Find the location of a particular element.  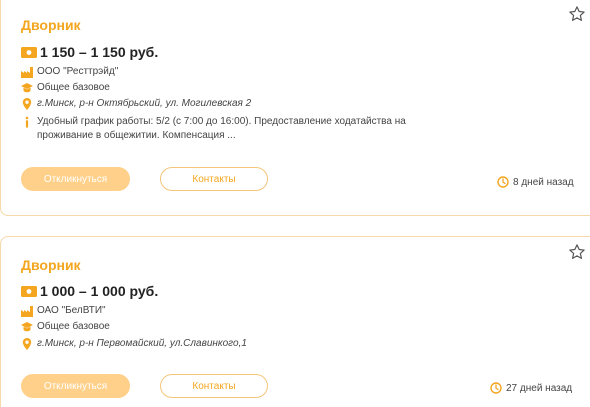

salary: 1 150 – 1 150 руб. is located at coordinates (89, 52).